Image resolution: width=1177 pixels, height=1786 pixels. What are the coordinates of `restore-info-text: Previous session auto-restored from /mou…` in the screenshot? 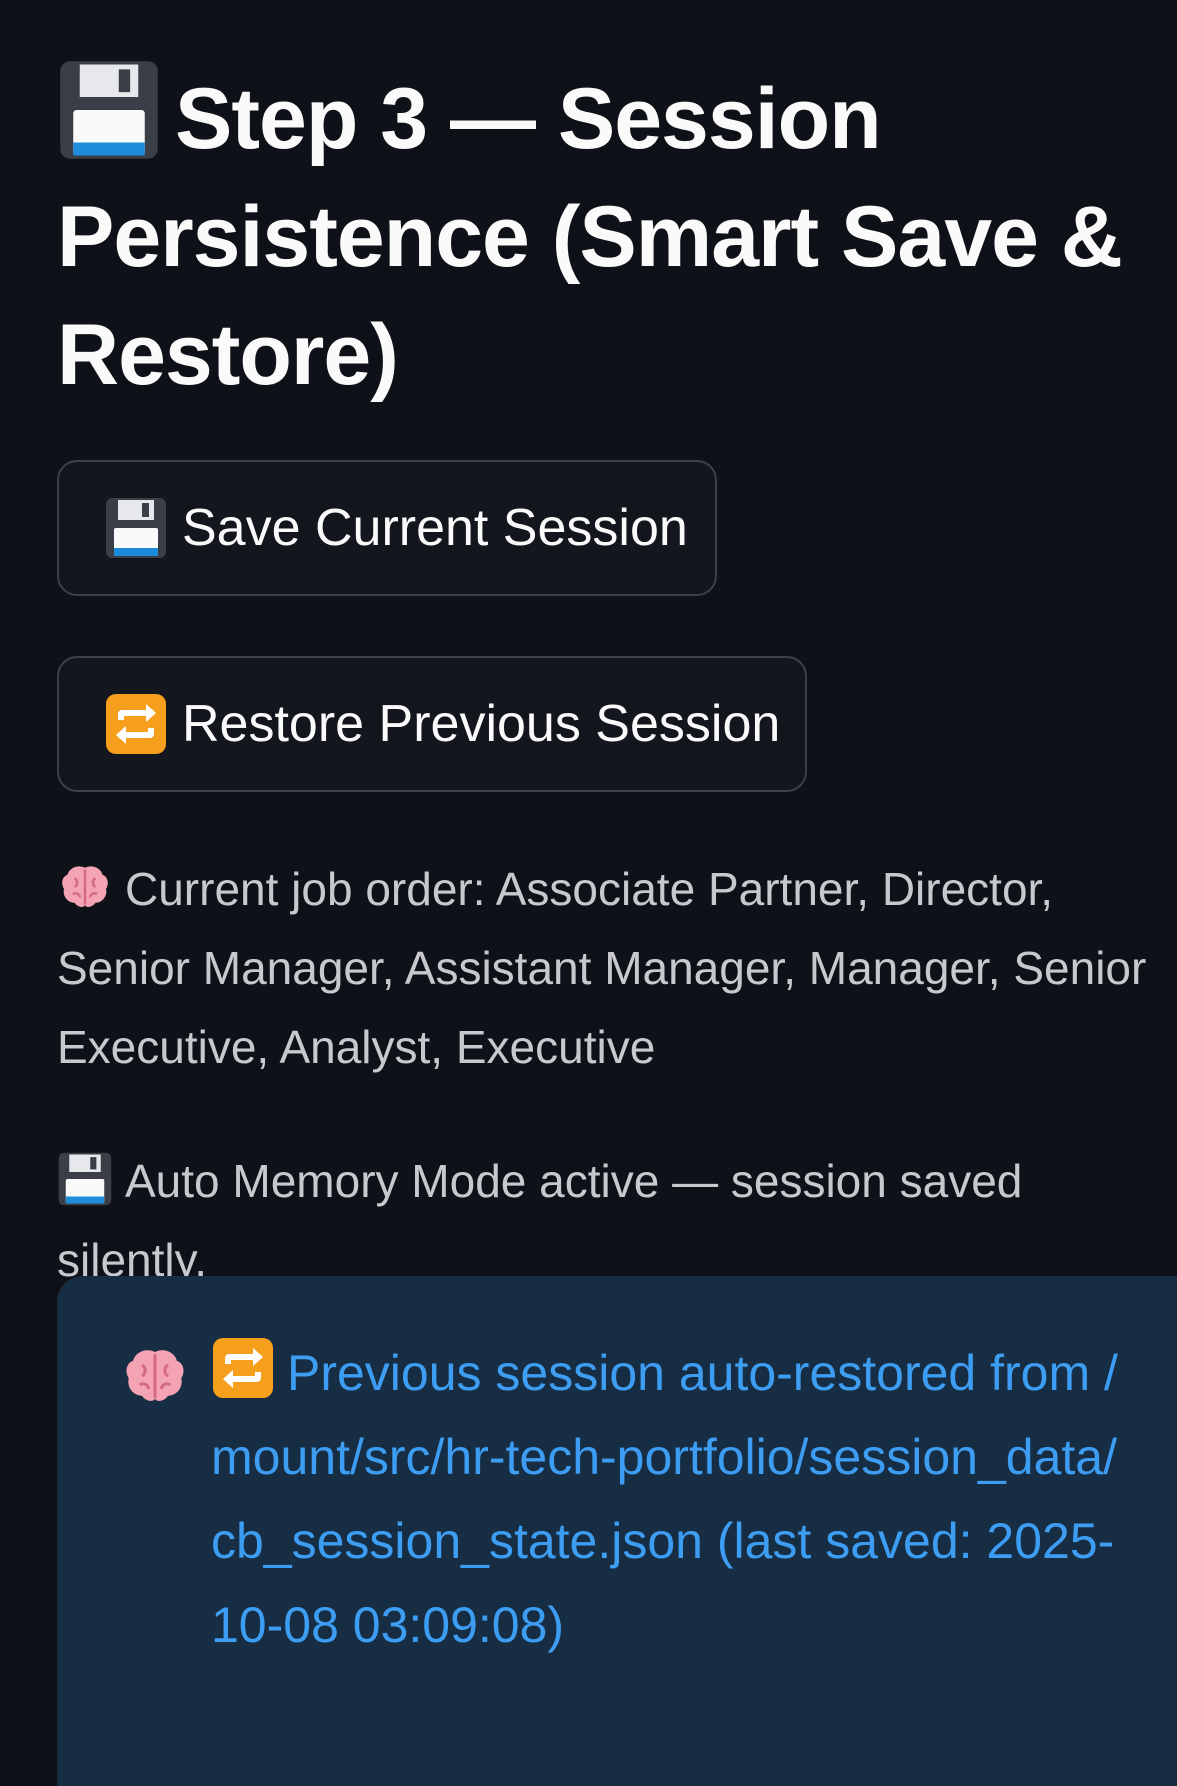 It's located at (664, 1499).